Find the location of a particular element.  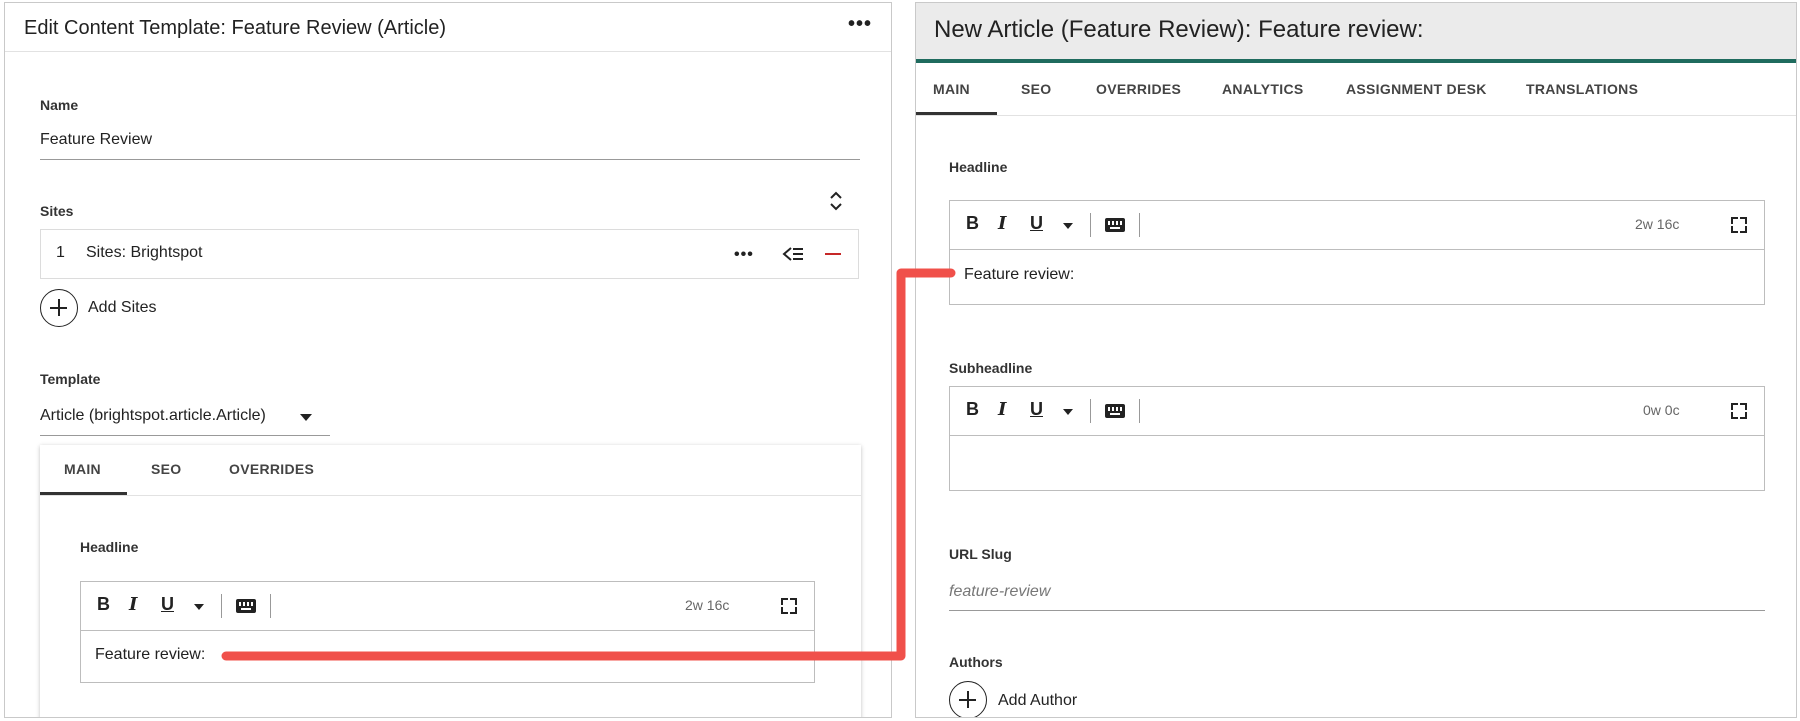

word-char-count: 0w 0c is located at coordinates (1661, 410).